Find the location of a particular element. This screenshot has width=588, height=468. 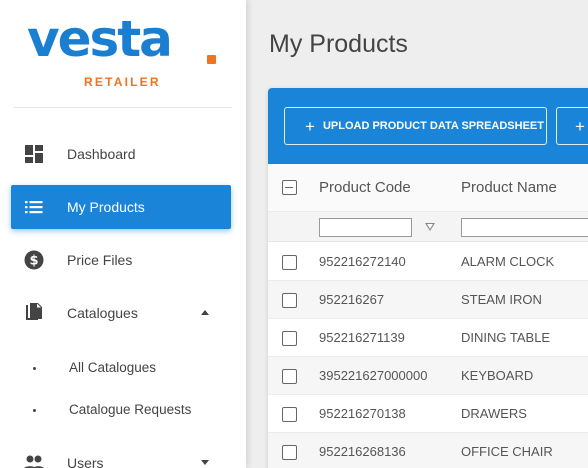

column-header-product-code: Product Code is located at coordinates (365, 187).